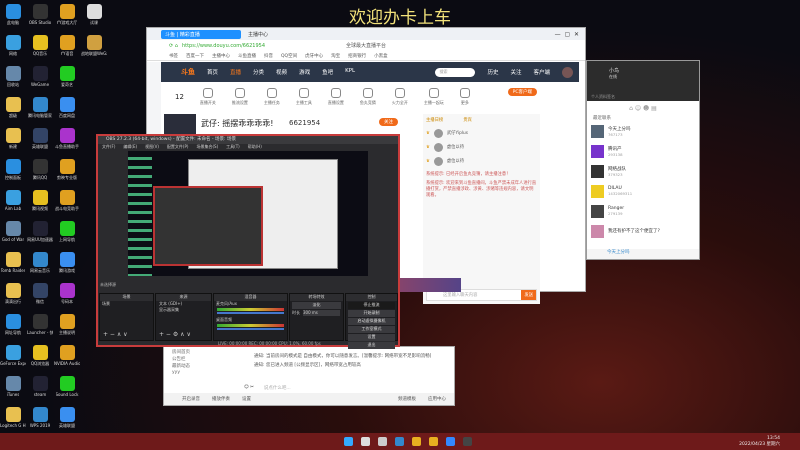  I want to click on search-hint: 全球最大直播平台, so click(366, 45).